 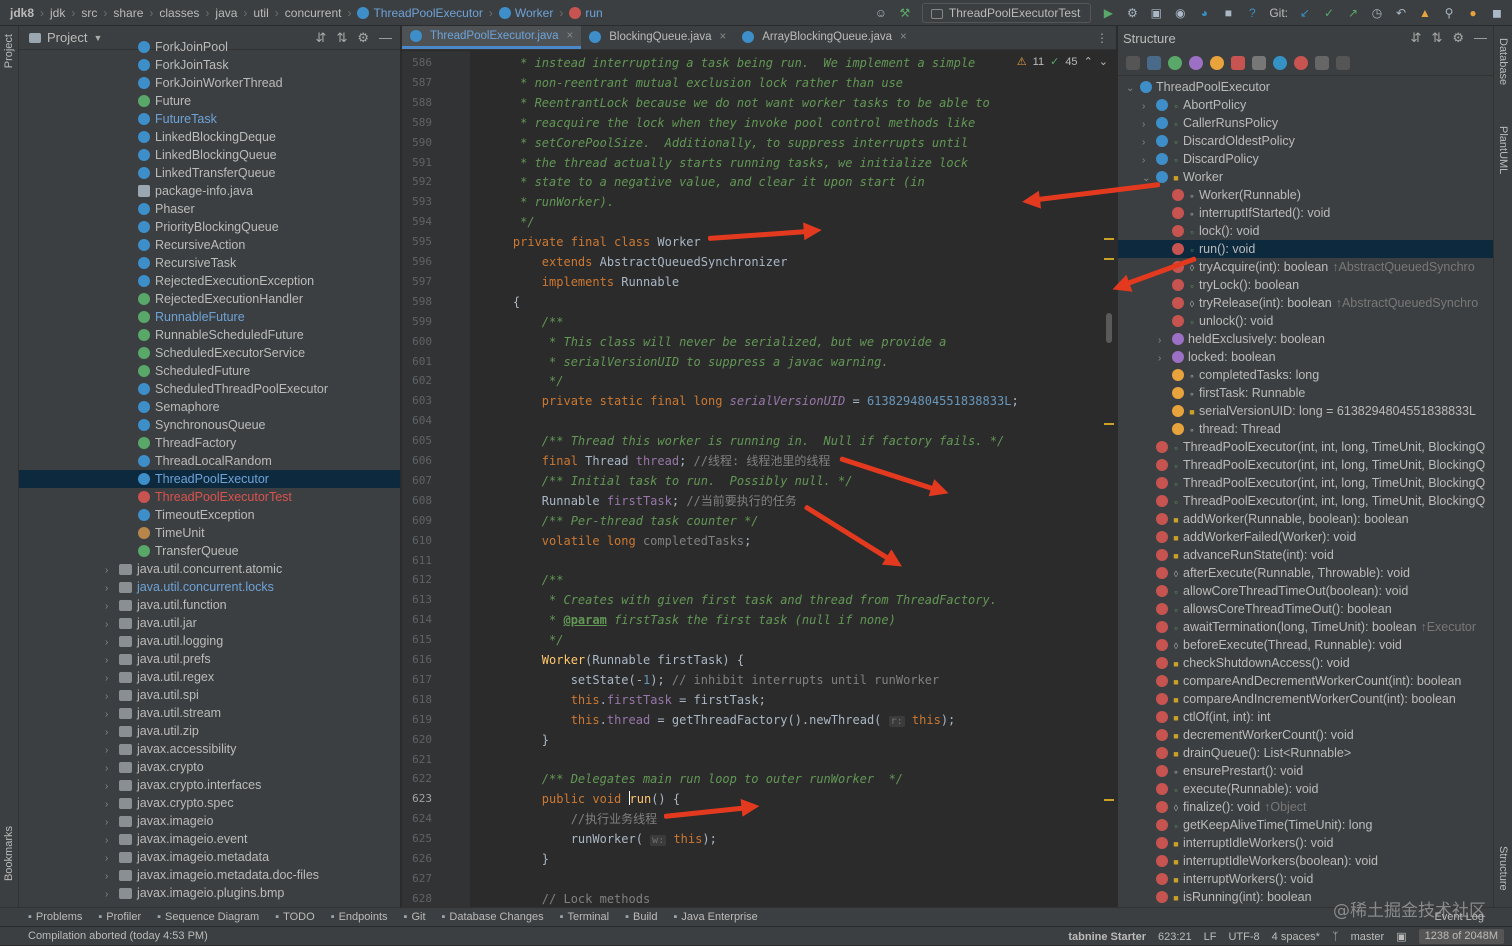 I want to click on structure-tree-item: ⌄ ThreadPoolExecutor, so click(x=1305, y=87).